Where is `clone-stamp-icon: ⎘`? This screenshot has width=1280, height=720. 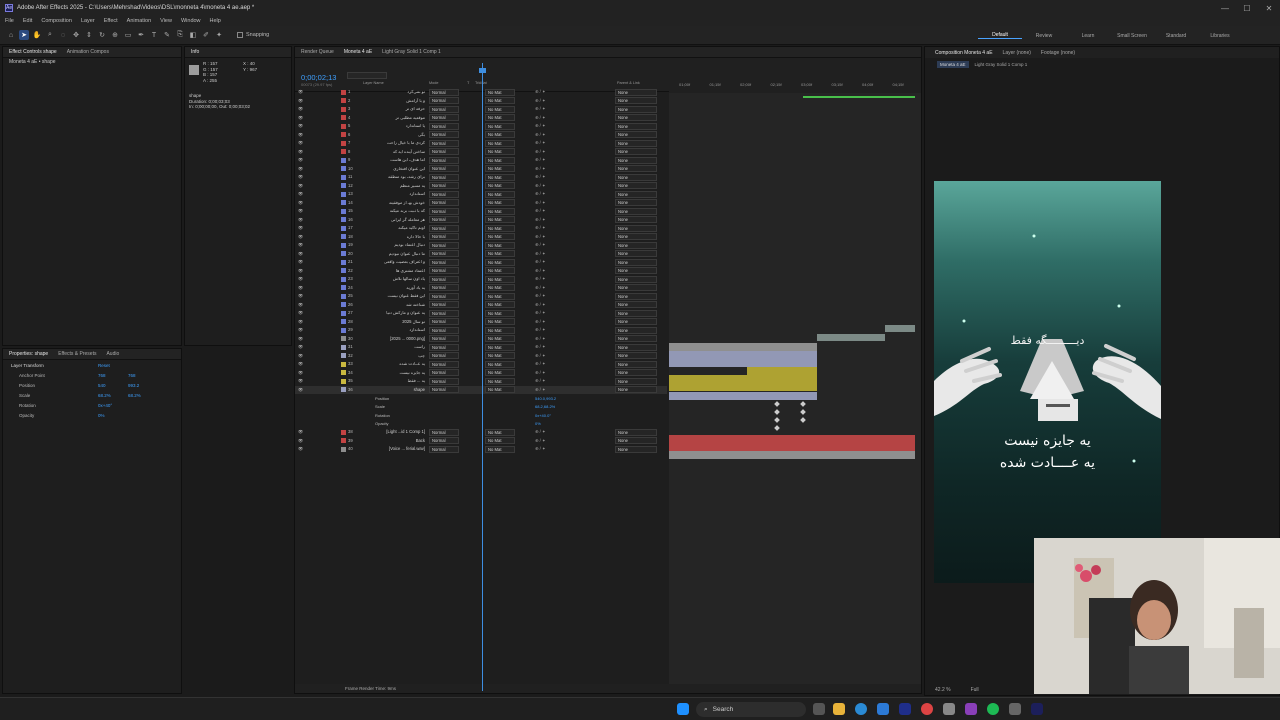
clone-stamp-icon: ⎘ is located at coordinates (180, 35).